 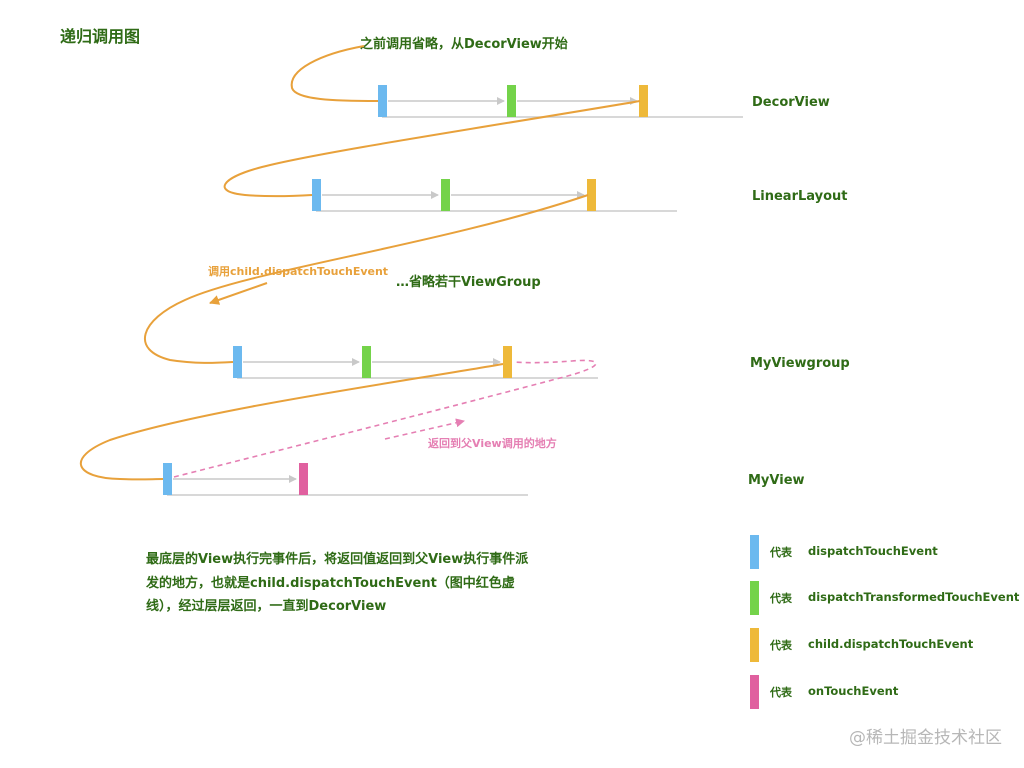 What do you see at coordinates (791, 102) in the screenshot?
I see `layer-label: DecorView` at bounding box center [791, 102].